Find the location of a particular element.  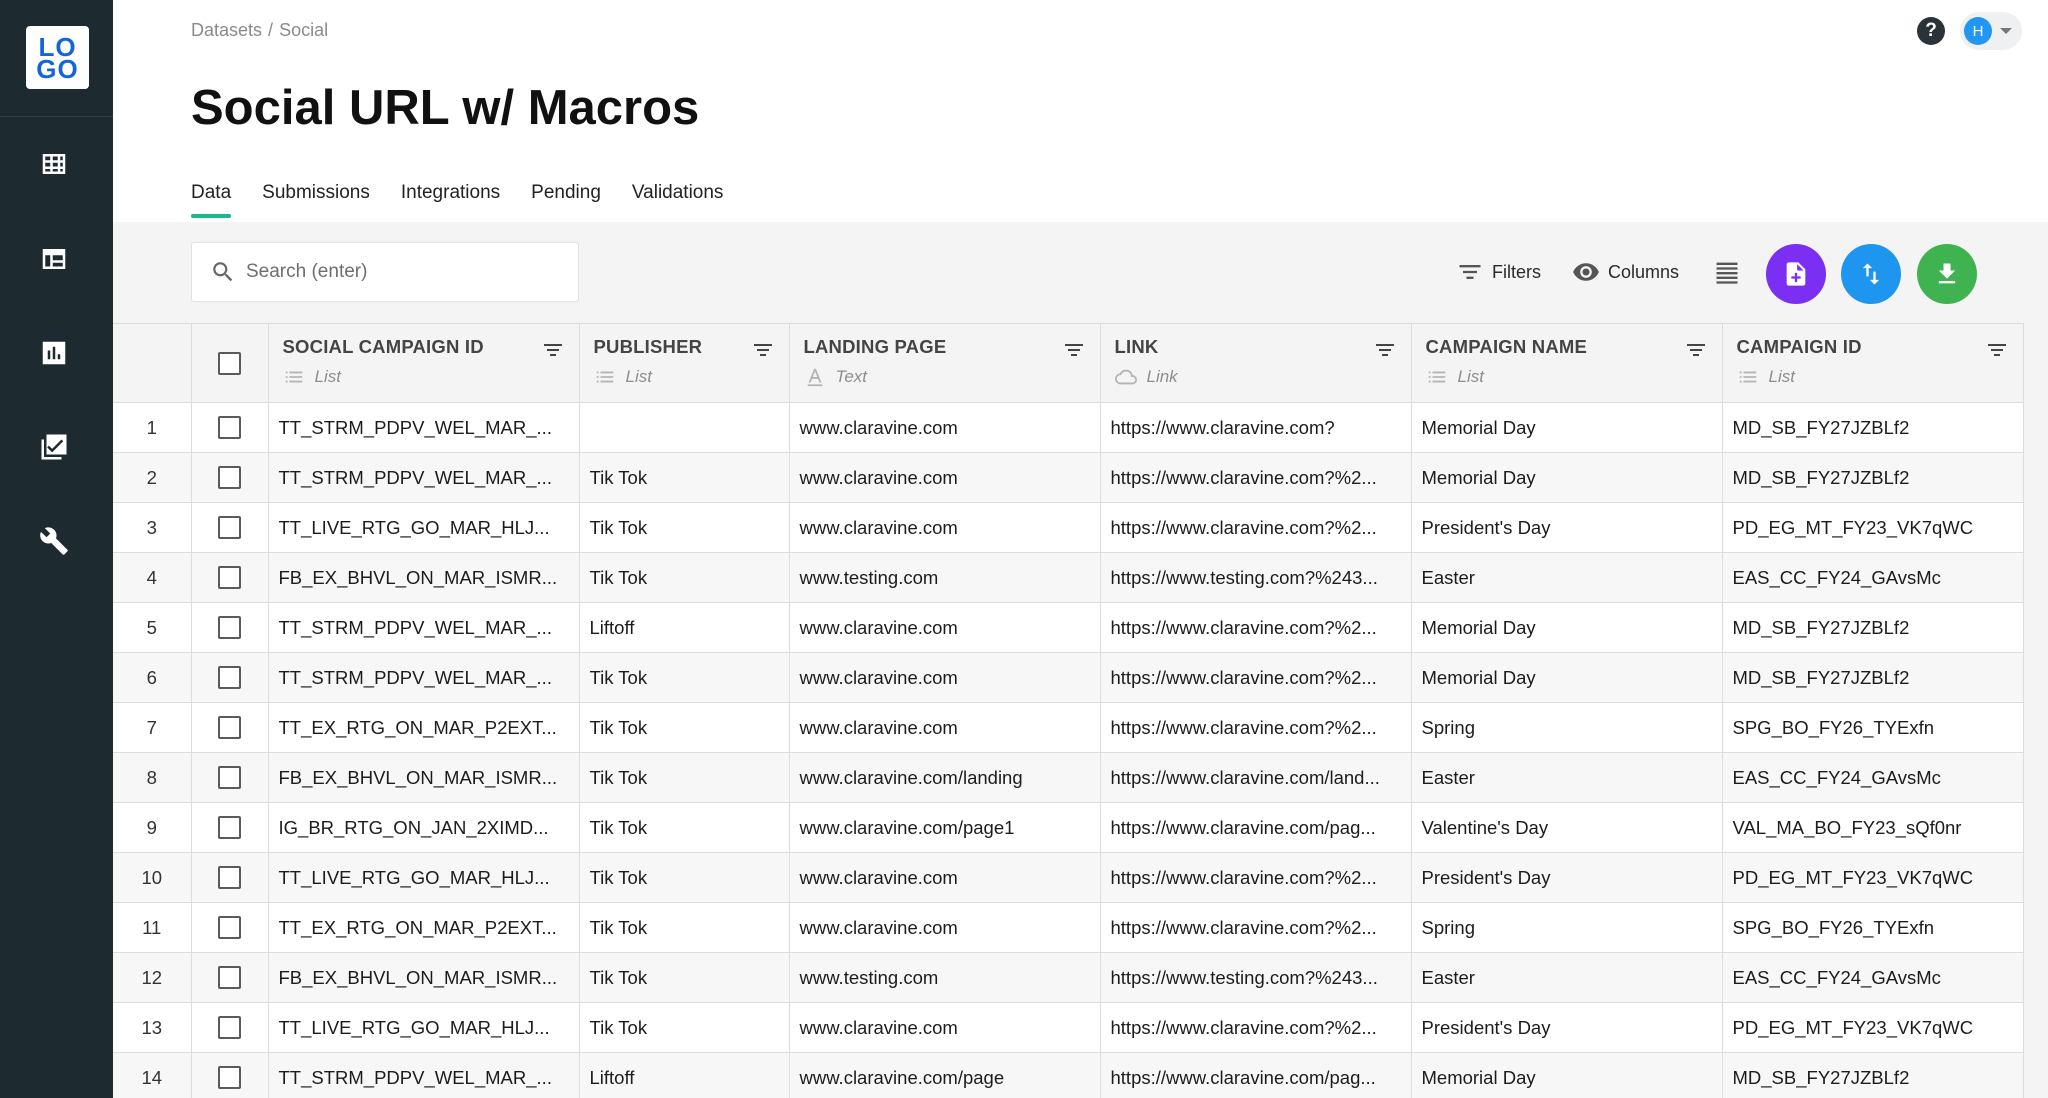

campaign-id-cell: SPG_BO_FY26_TYExfn is located at coordinates (1872, 927).